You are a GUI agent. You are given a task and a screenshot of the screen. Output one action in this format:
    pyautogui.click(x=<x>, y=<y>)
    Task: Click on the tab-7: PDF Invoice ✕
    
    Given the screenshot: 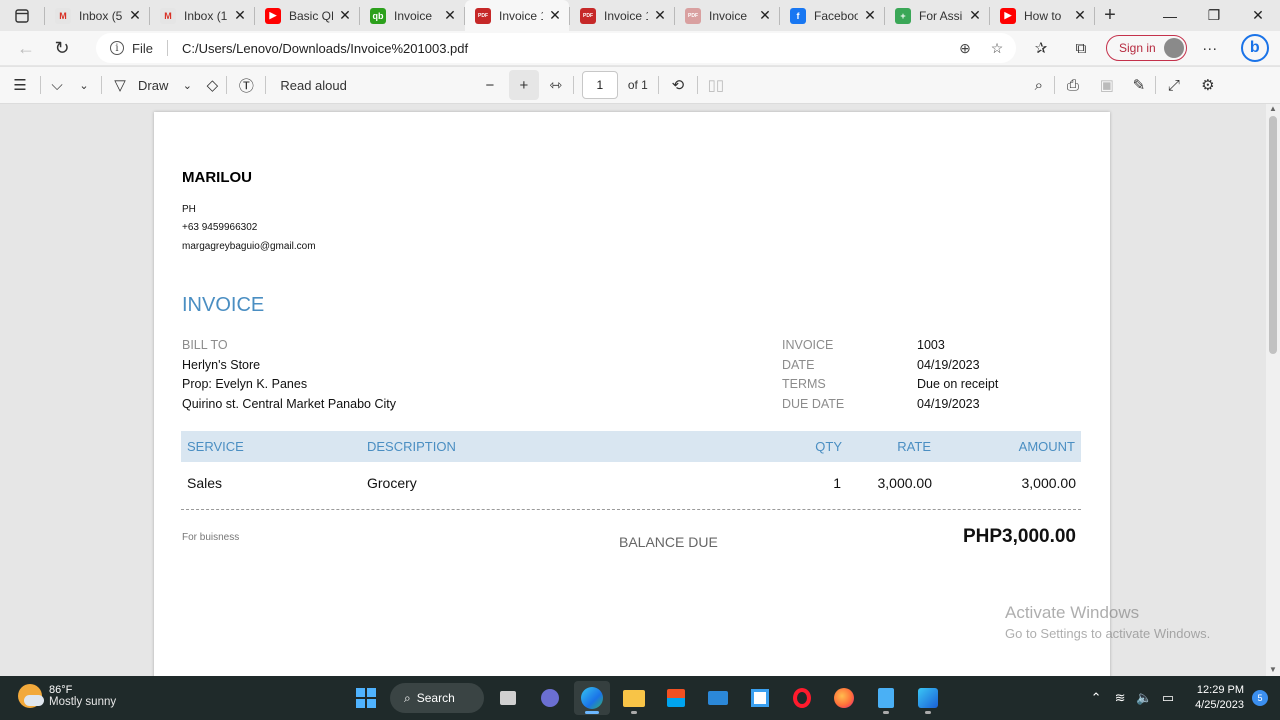 What is the action you would take?
    pyautogui.click(x=727, y=15)
    